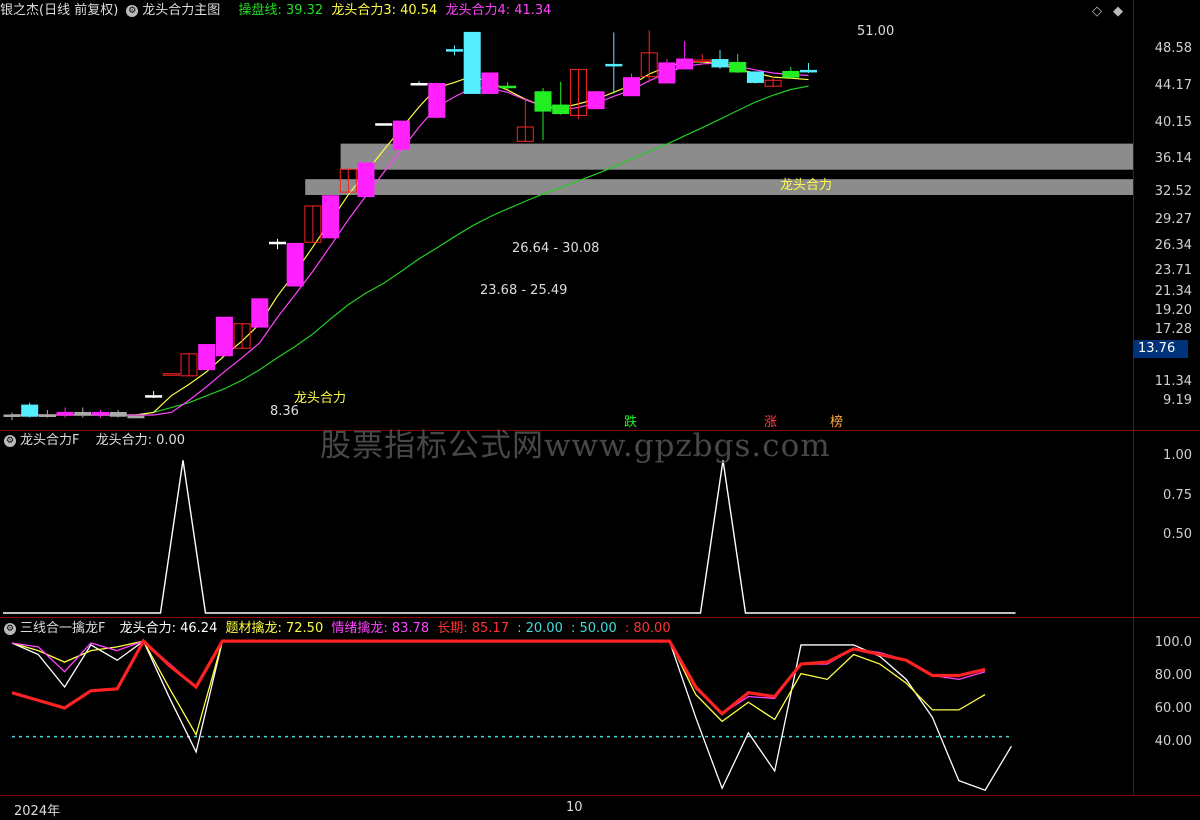  What do you see at coordinates (1173, 291) in the screenshot?
I see `price-tick: 21.34` at bounding box center [1173, 291].